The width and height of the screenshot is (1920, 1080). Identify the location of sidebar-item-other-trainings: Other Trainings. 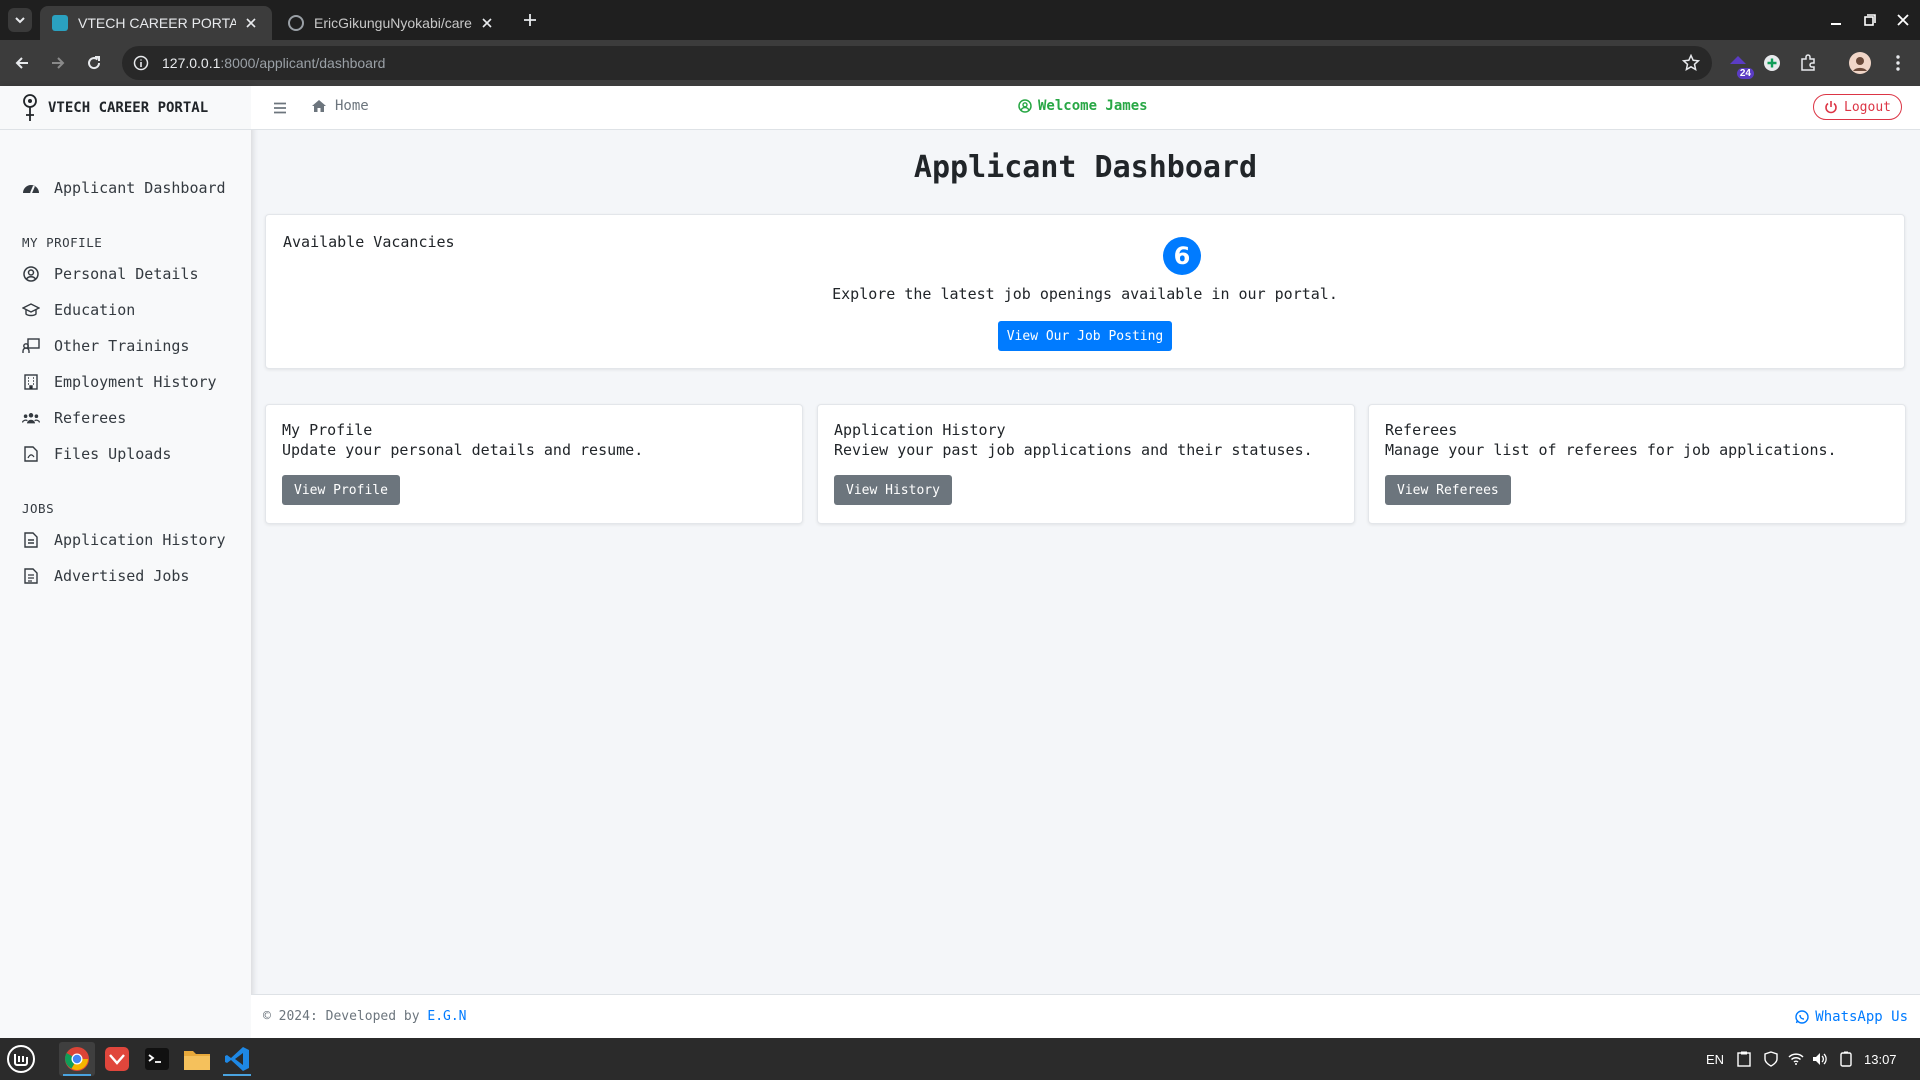
(125, 346).